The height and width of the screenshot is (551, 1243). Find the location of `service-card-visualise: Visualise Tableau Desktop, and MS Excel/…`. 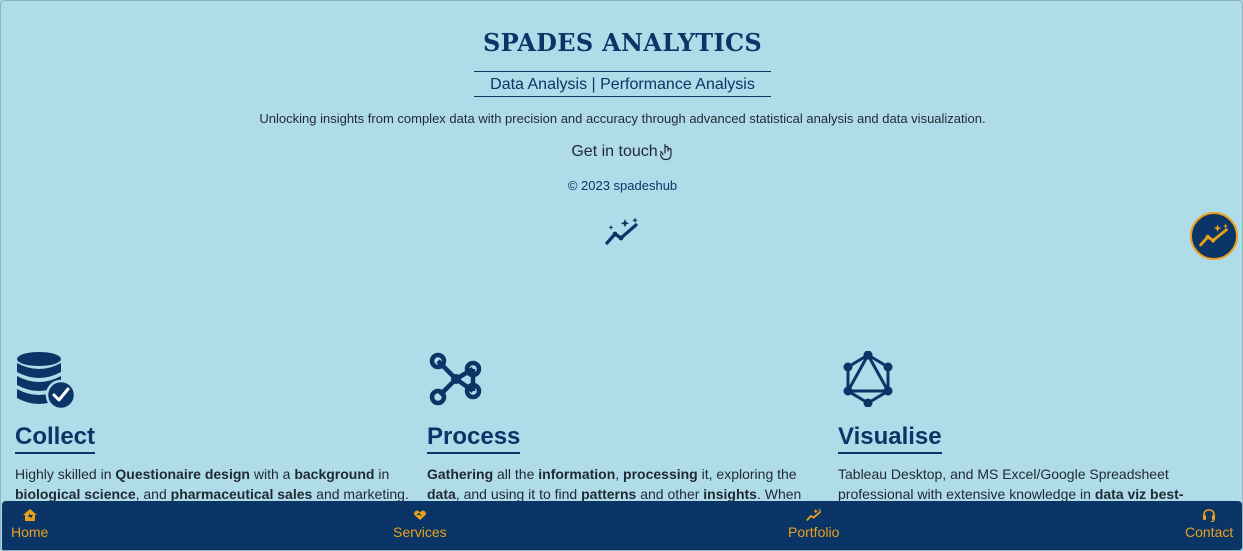

service-card-visualise: Visualise Tableau Desktop, and MS Excel/… is located at coordinates (1035, 427).